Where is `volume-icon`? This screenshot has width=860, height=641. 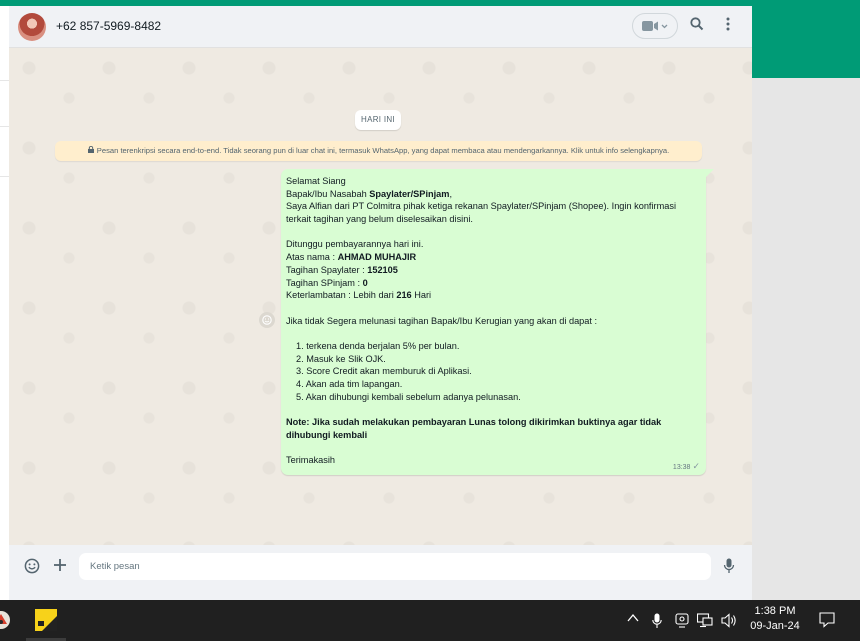 volume-icon is located at coordinates (729, 620).